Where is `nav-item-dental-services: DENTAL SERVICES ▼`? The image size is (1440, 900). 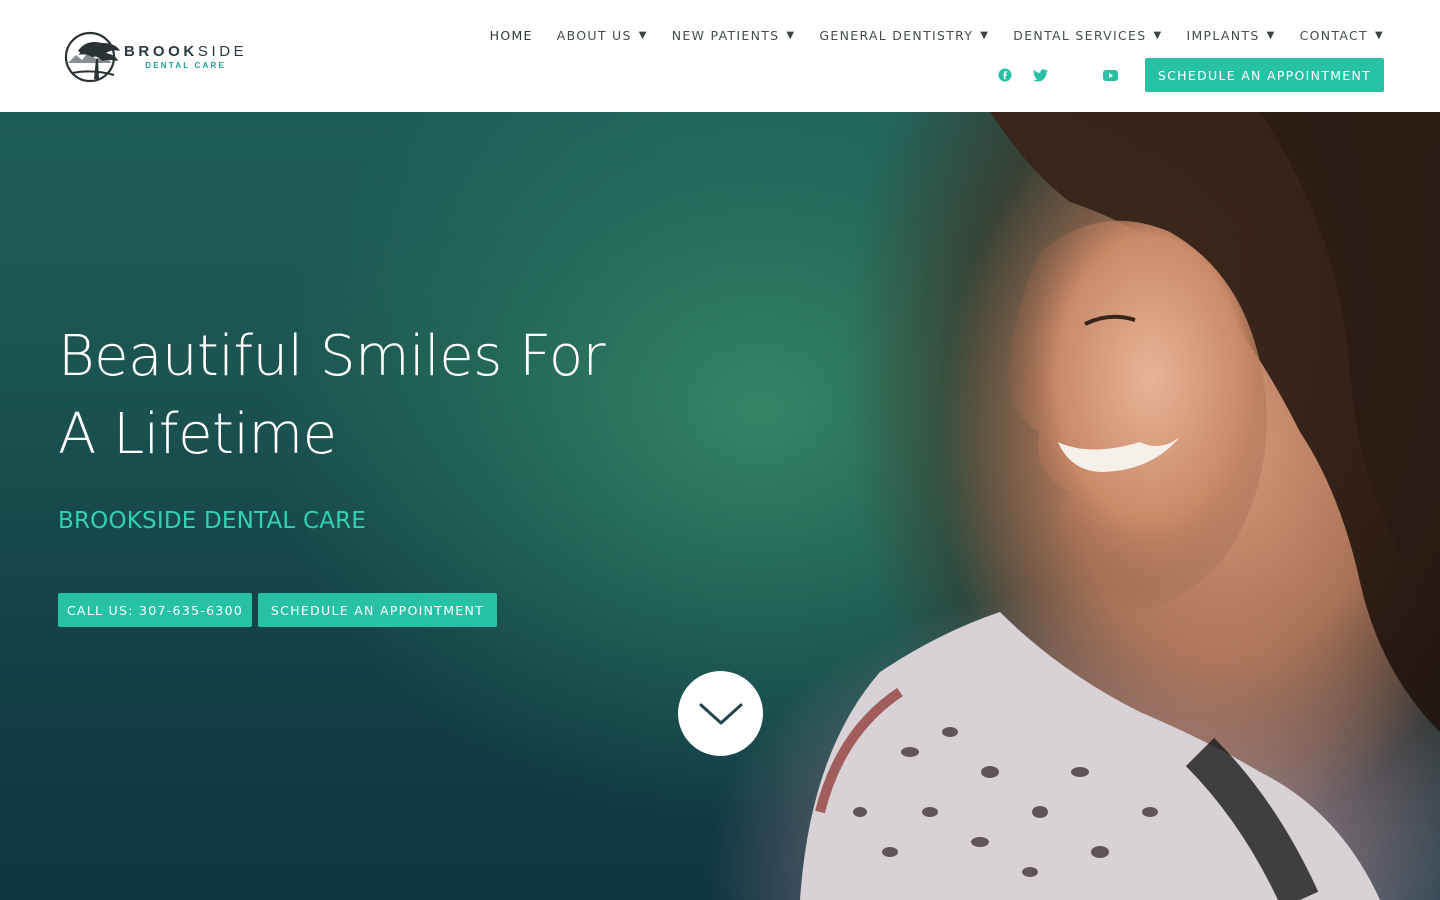
nav-item-dental-services: DENTAL SERVICES ▼ is located at coordinates (1087, 35).